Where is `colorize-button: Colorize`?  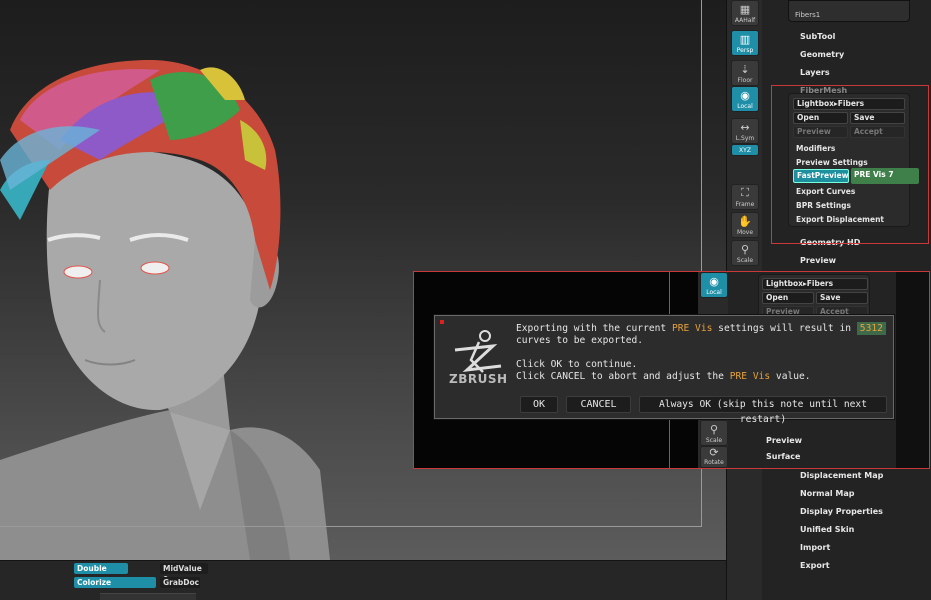 colorize-button: Colorize is located at coordinates (115, 582).